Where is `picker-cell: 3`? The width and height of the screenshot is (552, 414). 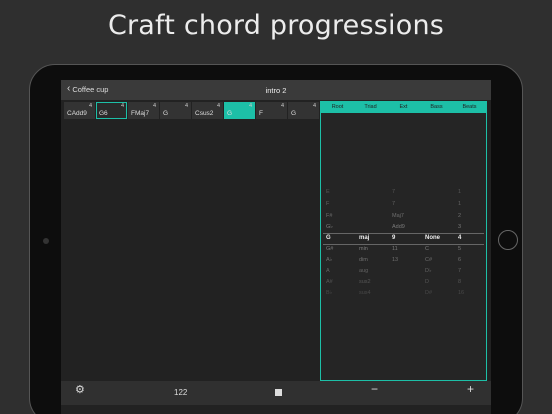 picker-cell: 3 is located at coordinates (460, 227).